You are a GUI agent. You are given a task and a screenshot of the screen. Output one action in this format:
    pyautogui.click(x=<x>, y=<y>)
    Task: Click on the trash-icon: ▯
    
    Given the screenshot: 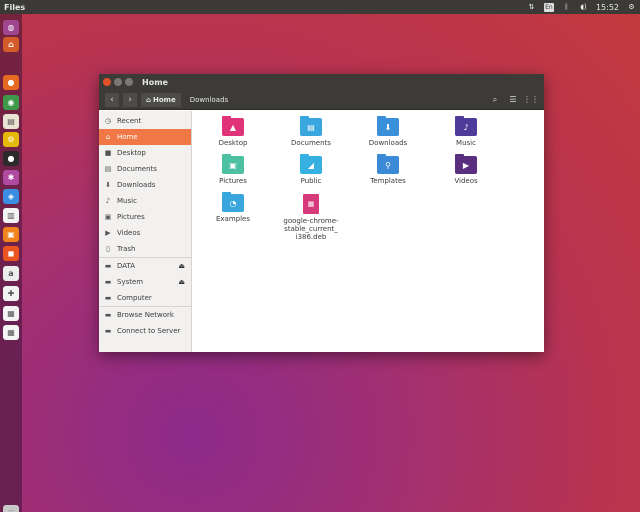 What is the action you would take?
    pyautogui.click(x=108, y=249)
    